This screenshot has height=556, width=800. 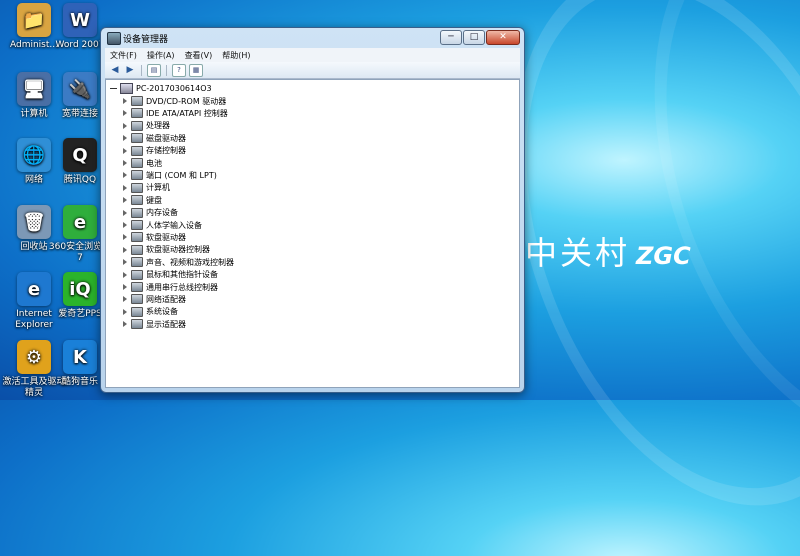 I want to click on tree-item: 内存设备, so click(x=150, y=213).